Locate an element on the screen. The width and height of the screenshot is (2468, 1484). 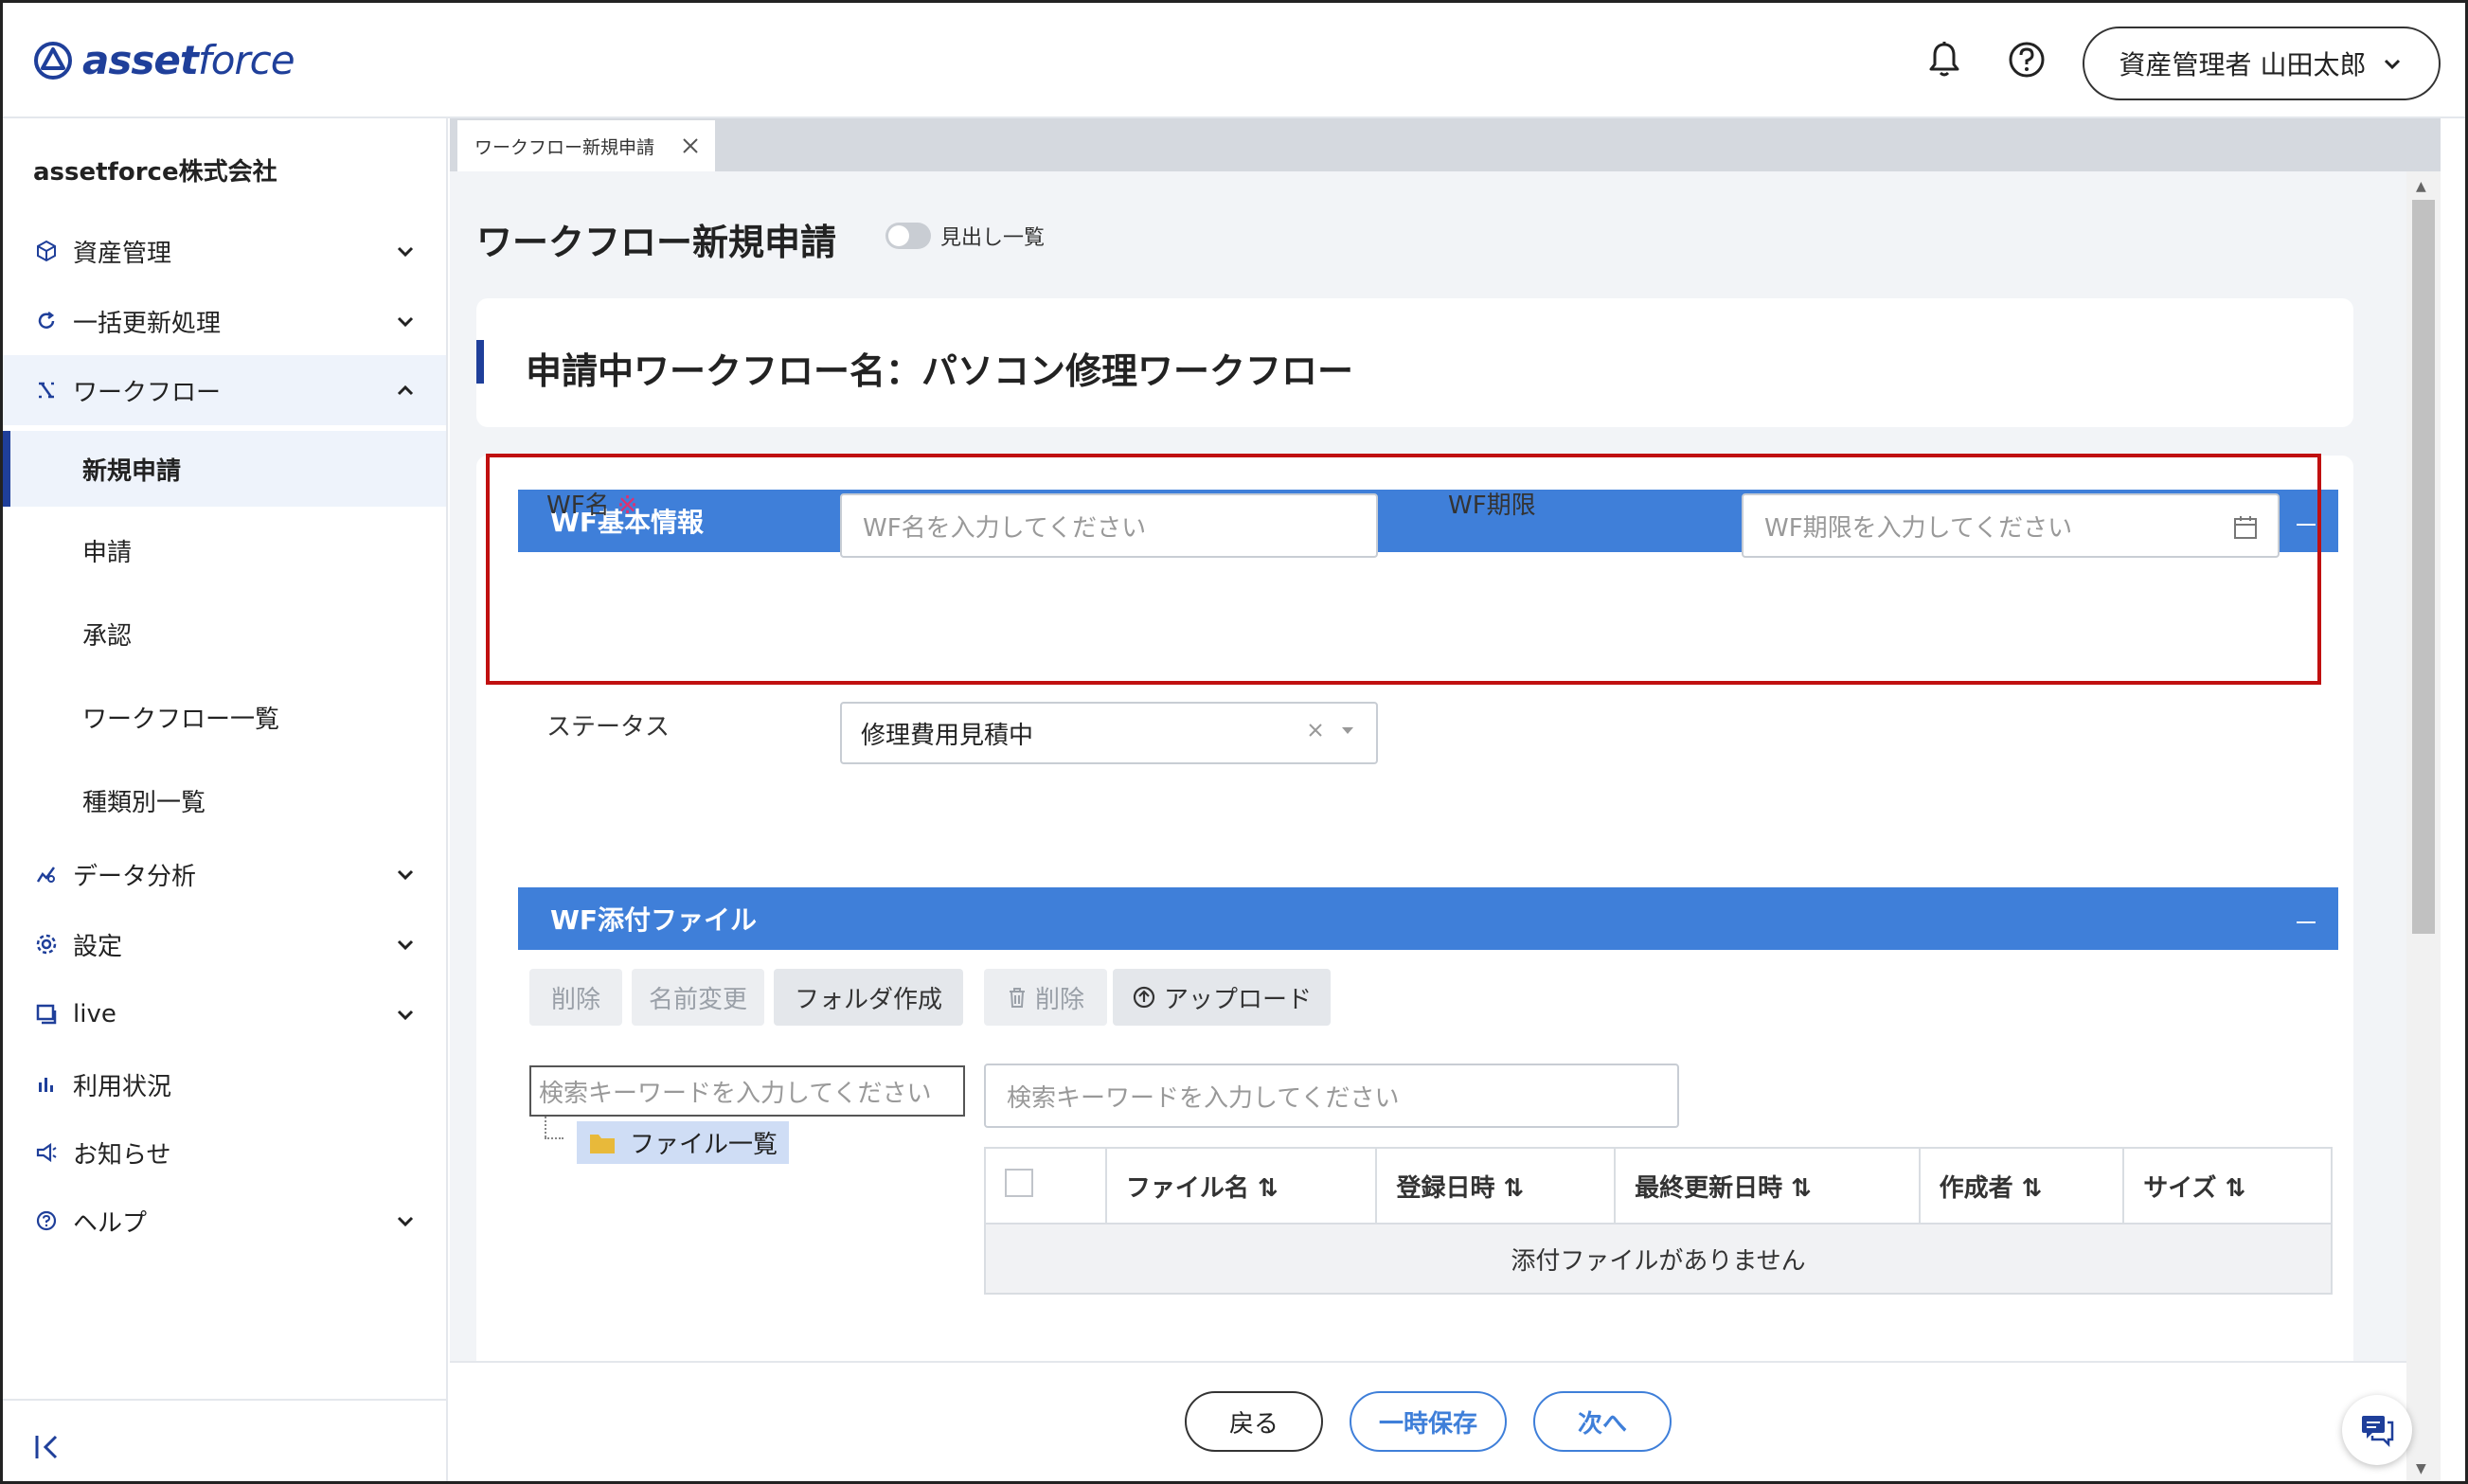
sidebar-item-label: live is located at coordinates (95, 1014).